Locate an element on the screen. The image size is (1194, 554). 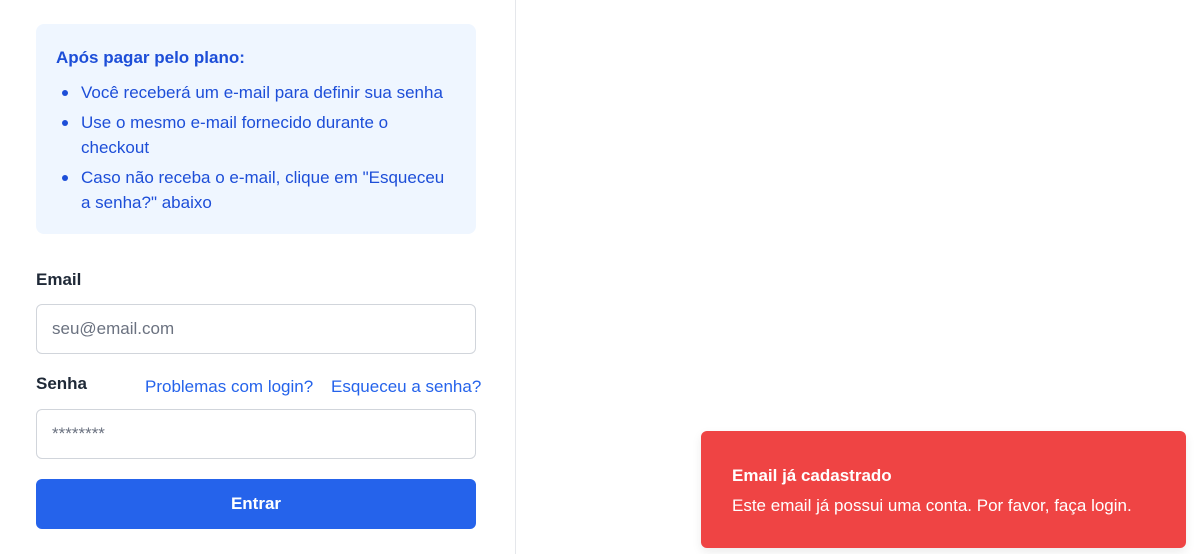
info-title: Após pagar pelo plano: is located at coordinates (150, 57).